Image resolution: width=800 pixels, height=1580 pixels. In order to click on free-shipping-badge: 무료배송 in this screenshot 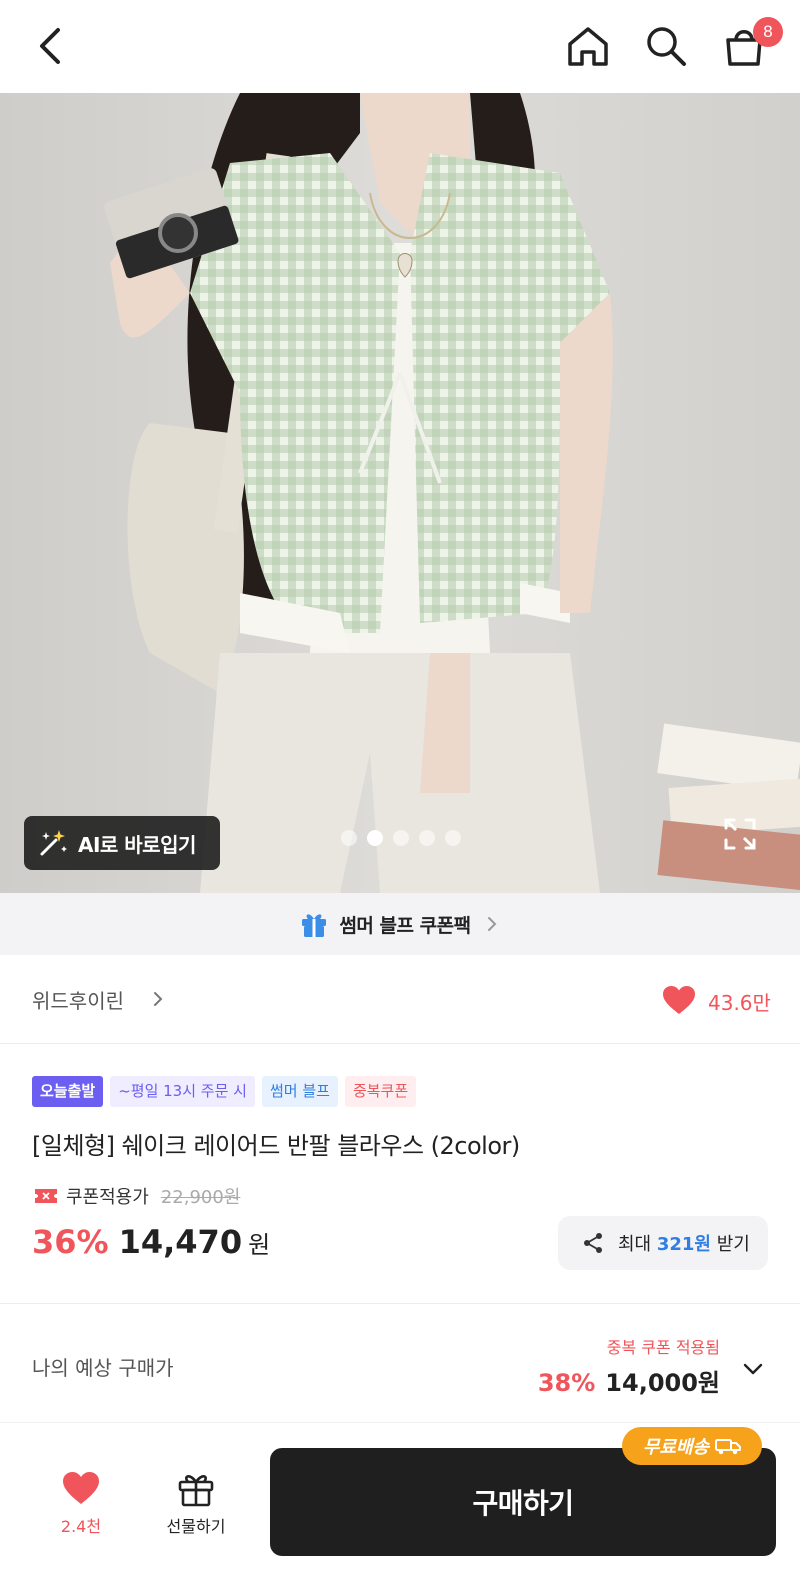, I will do `click(692, 1446)`.